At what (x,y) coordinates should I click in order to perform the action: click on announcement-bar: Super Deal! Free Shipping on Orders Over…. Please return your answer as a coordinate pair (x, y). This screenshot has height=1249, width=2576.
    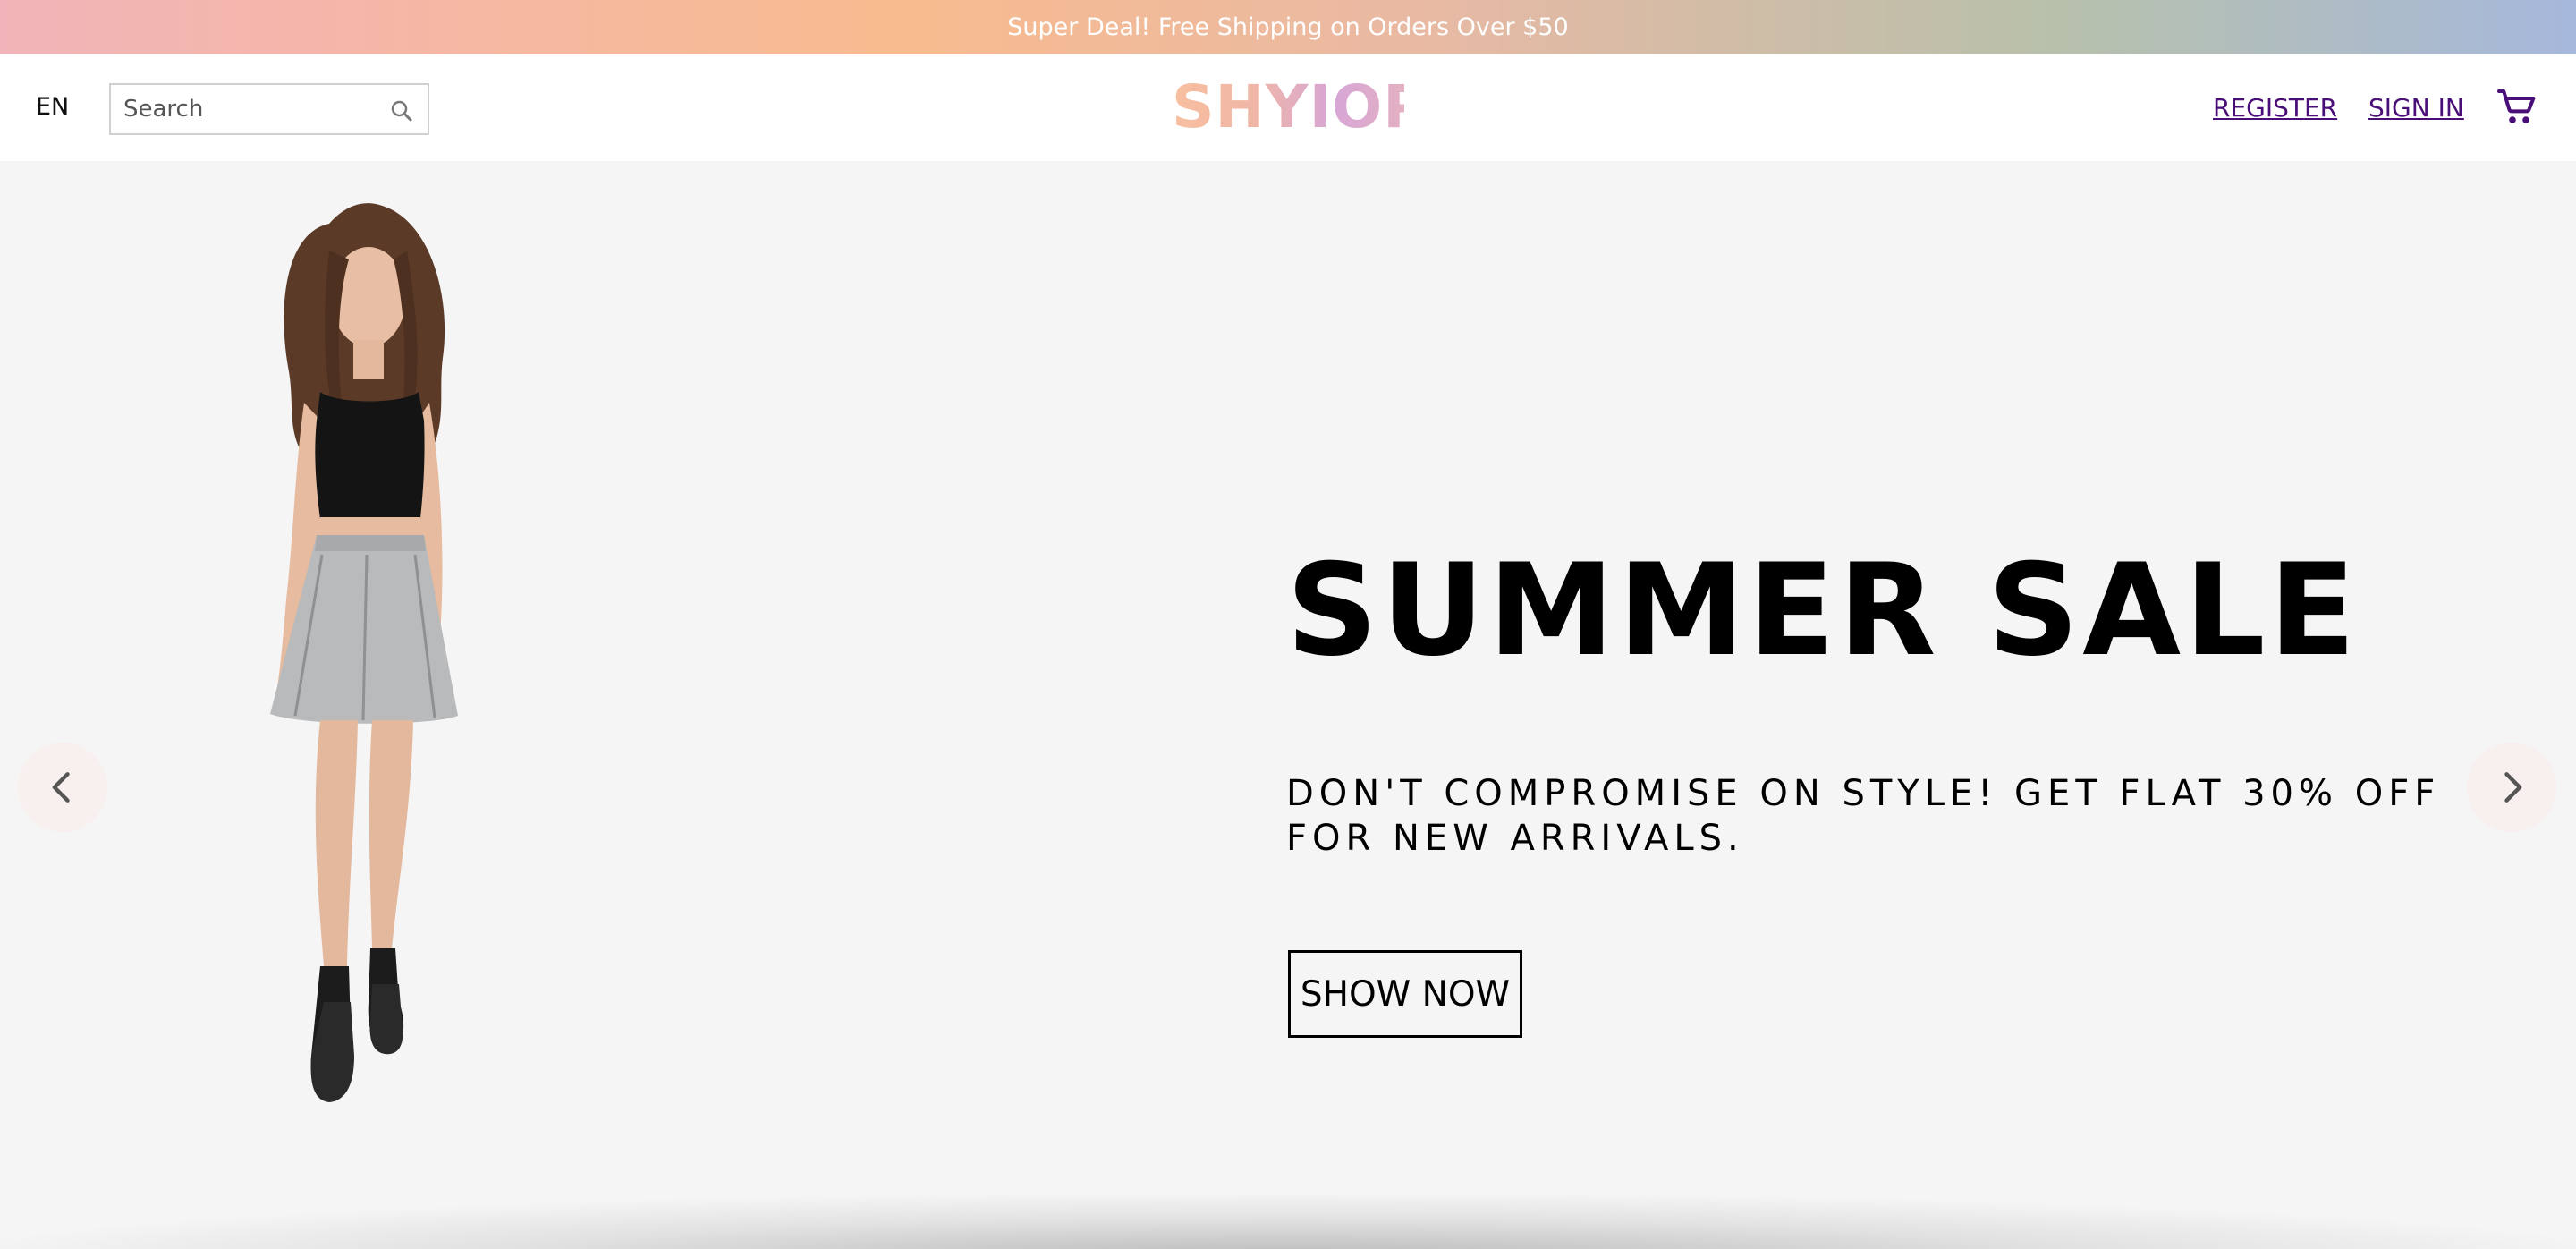
    Looking at the image, I should click on (1288, 27).